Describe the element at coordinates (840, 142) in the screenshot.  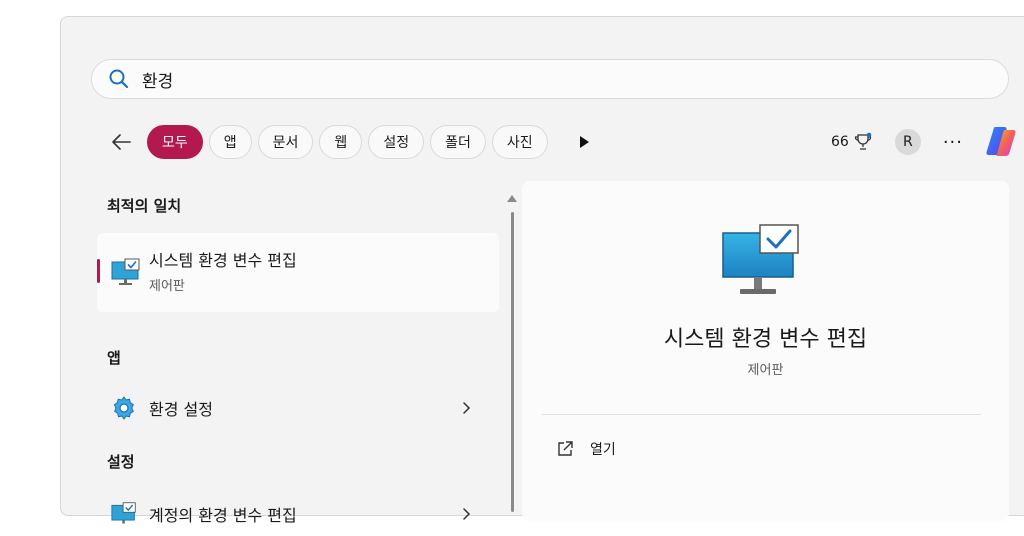
I see `rewards-points: 66` at that location.